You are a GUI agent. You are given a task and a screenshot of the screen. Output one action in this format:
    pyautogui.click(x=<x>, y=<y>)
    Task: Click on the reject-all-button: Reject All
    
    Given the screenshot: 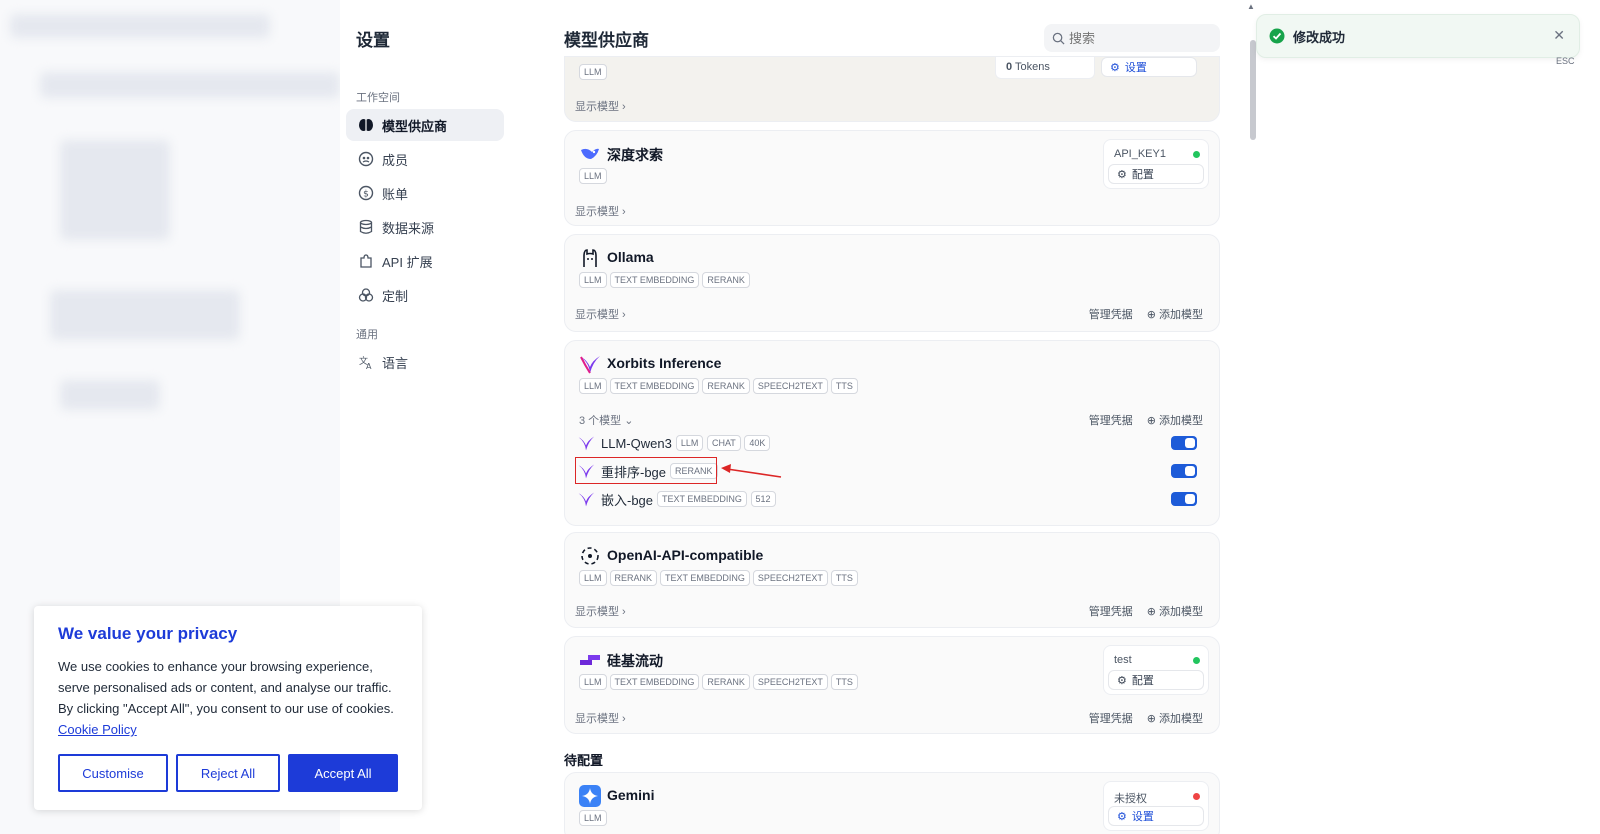 What is the action you would take?
    pyautogui.click(x=228, y=773)
    